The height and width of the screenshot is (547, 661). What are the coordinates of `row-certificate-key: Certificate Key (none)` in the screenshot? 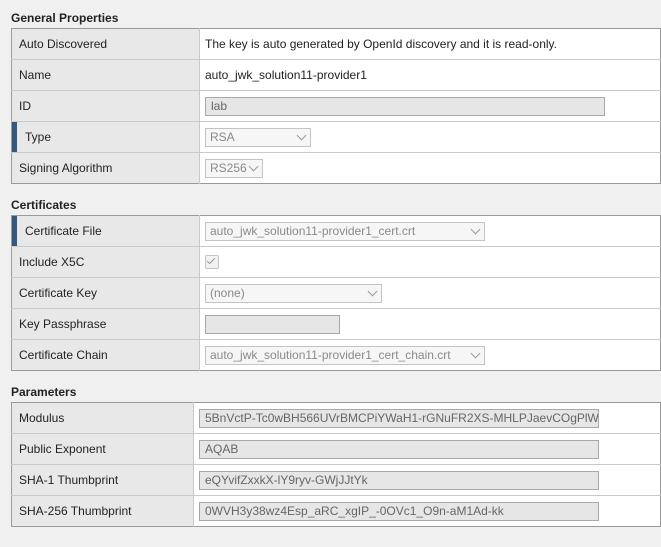 It's located at (336, 293).